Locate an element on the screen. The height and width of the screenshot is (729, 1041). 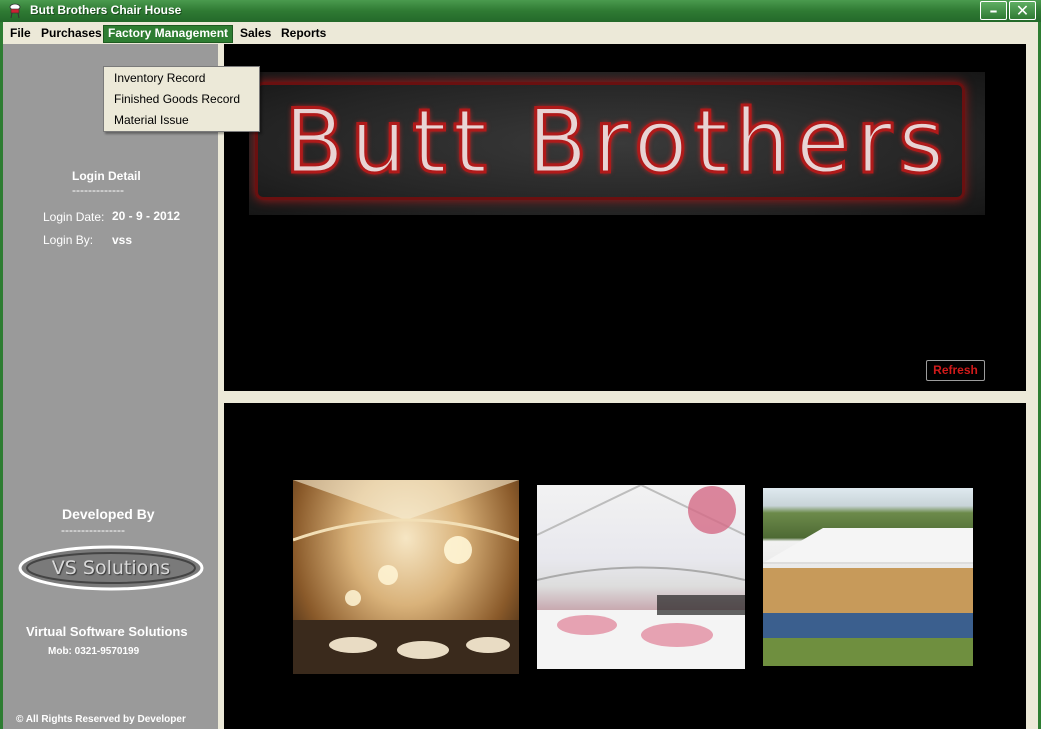
tent-interior-photo is located at coordinates (406, 577).